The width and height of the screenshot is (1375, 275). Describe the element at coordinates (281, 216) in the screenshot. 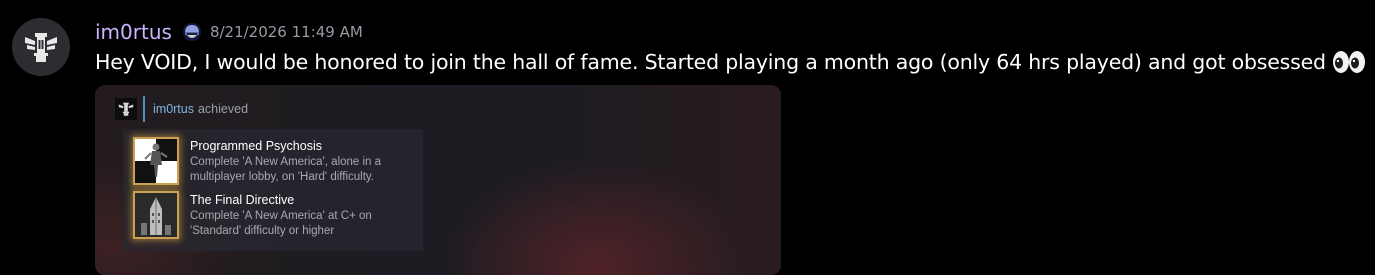

I see `description-line: Complete 'A New America' at C+ on` at that location.